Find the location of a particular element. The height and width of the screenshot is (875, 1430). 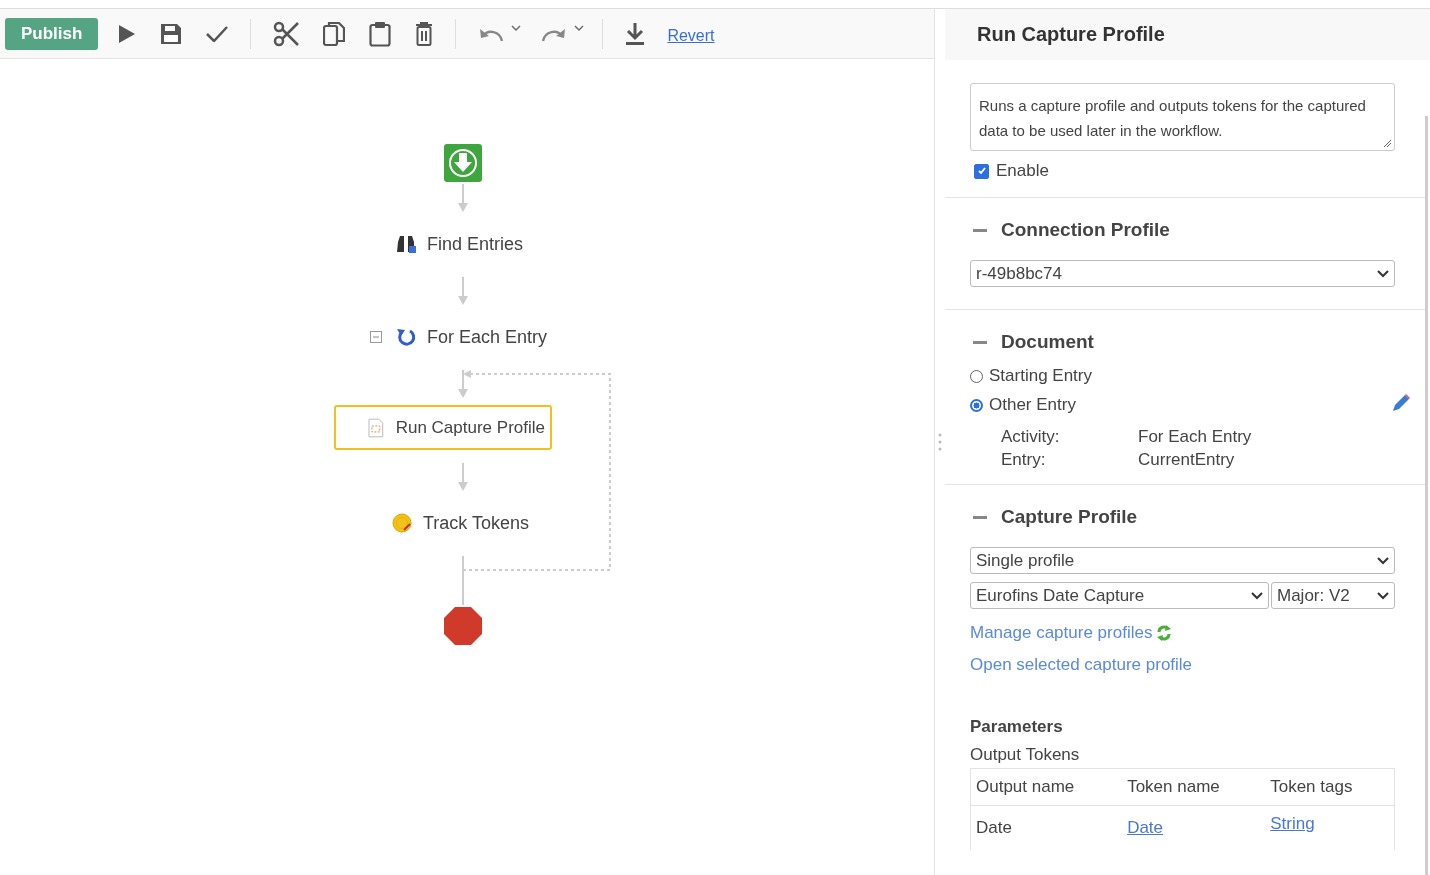

detail-value: For Each Entry is located at coordinates (1195, 437).